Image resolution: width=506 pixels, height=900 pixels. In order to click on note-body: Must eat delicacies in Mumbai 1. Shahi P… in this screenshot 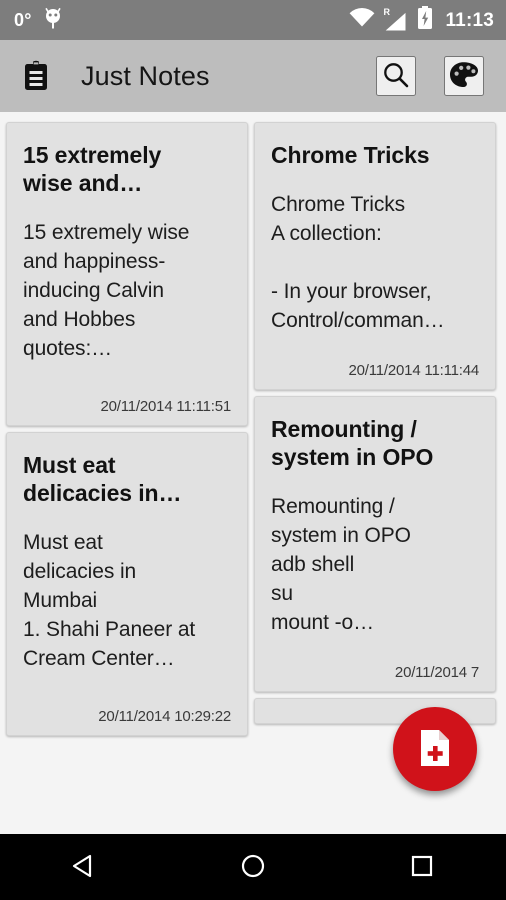, I will do `click(109, 600)`.